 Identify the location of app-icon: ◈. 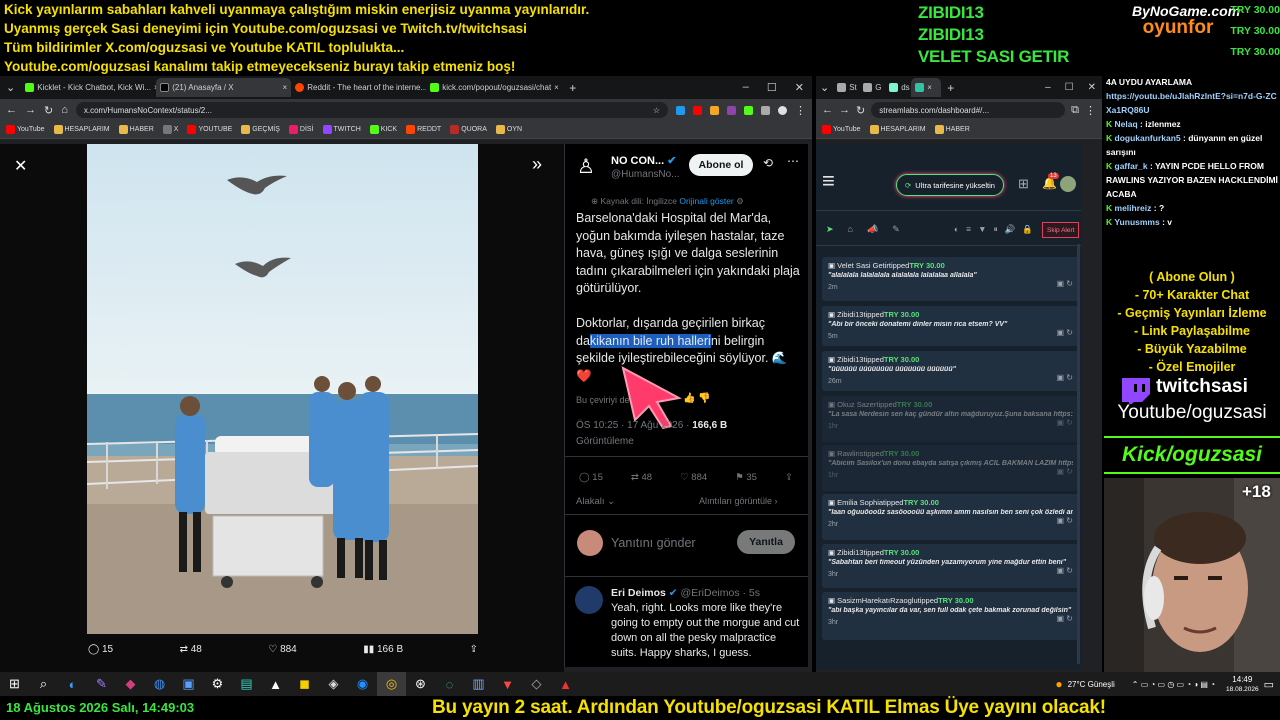
(333, 684).